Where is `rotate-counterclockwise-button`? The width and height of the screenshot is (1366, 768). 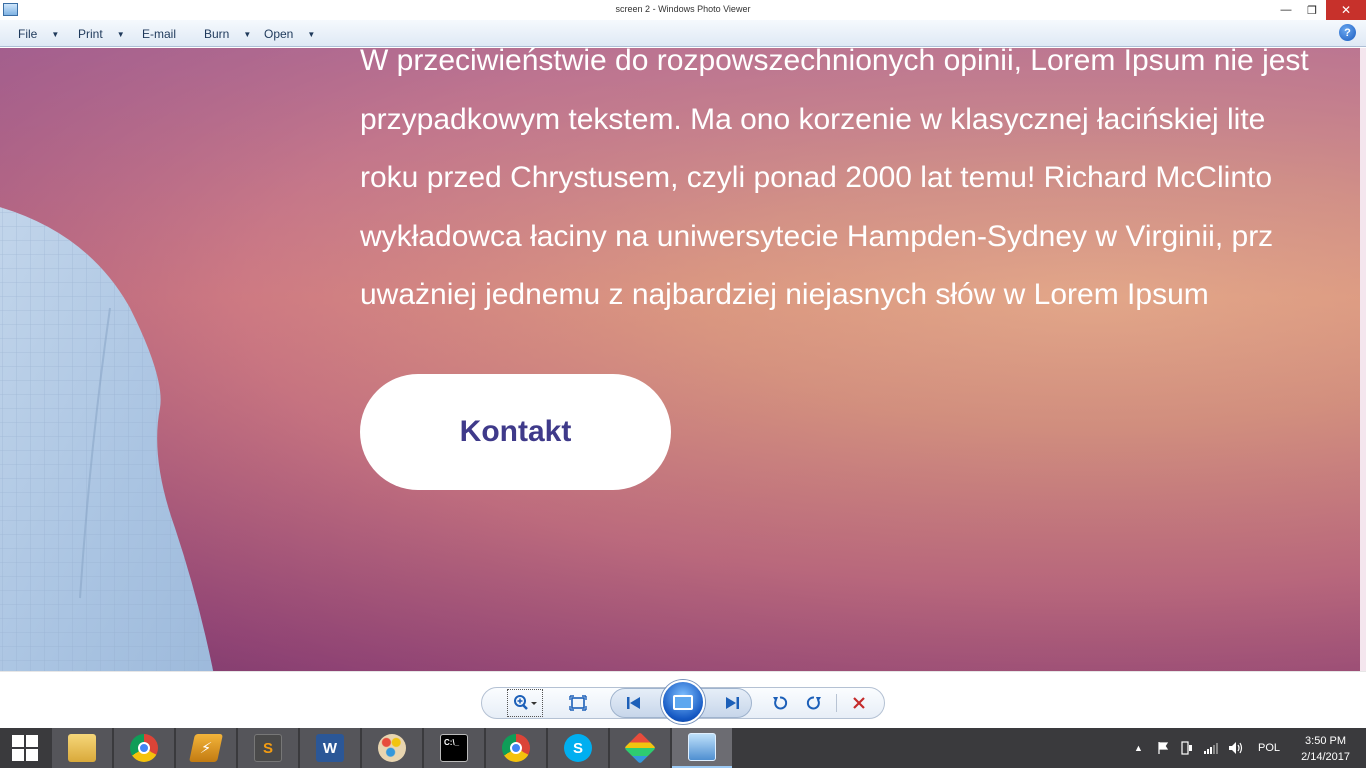
rotate-counterclockwise-button is located at coordinates (780, 703).